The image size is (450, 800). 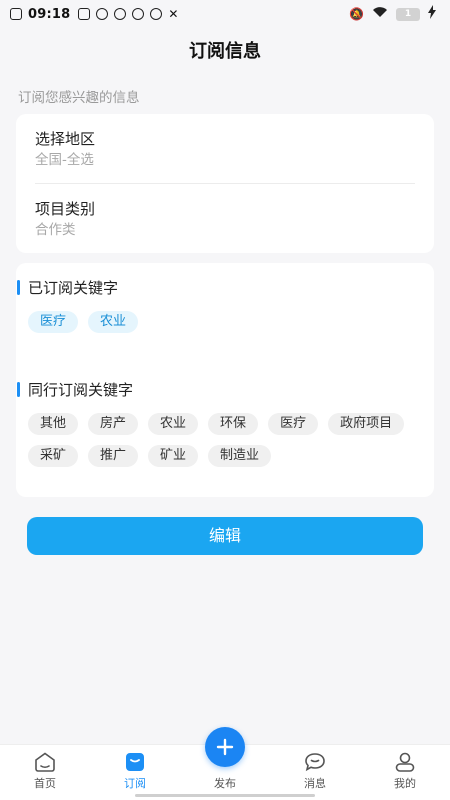 I want to click on subscribe-icon, so click(x=135, y=762).